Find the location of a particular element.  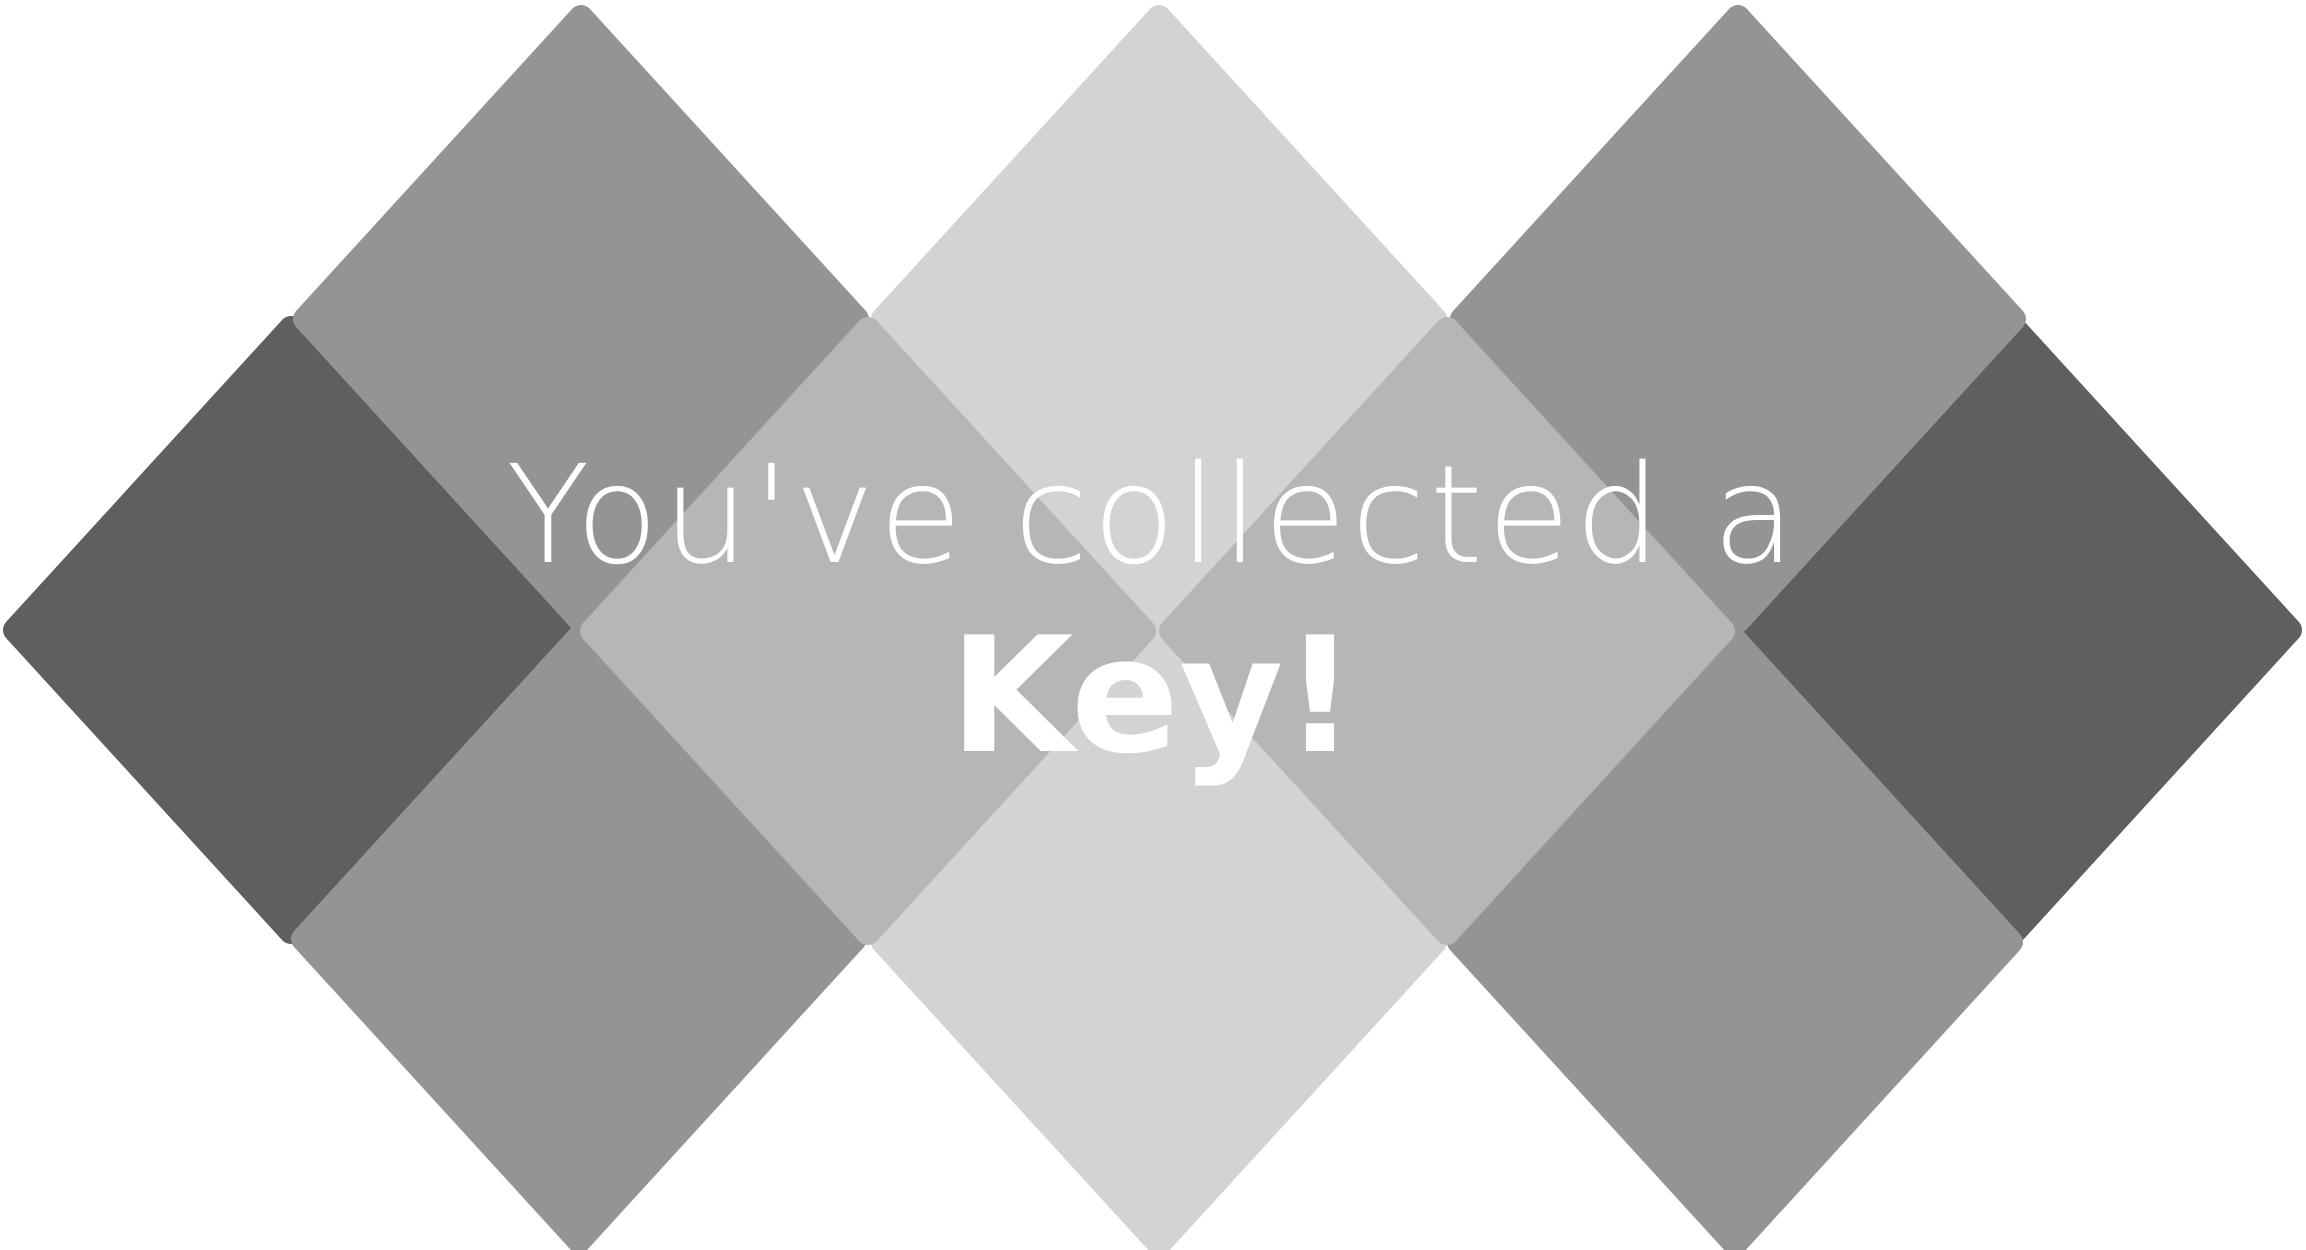

headline-key-text: Key! is located at coordinates (1153, 695).